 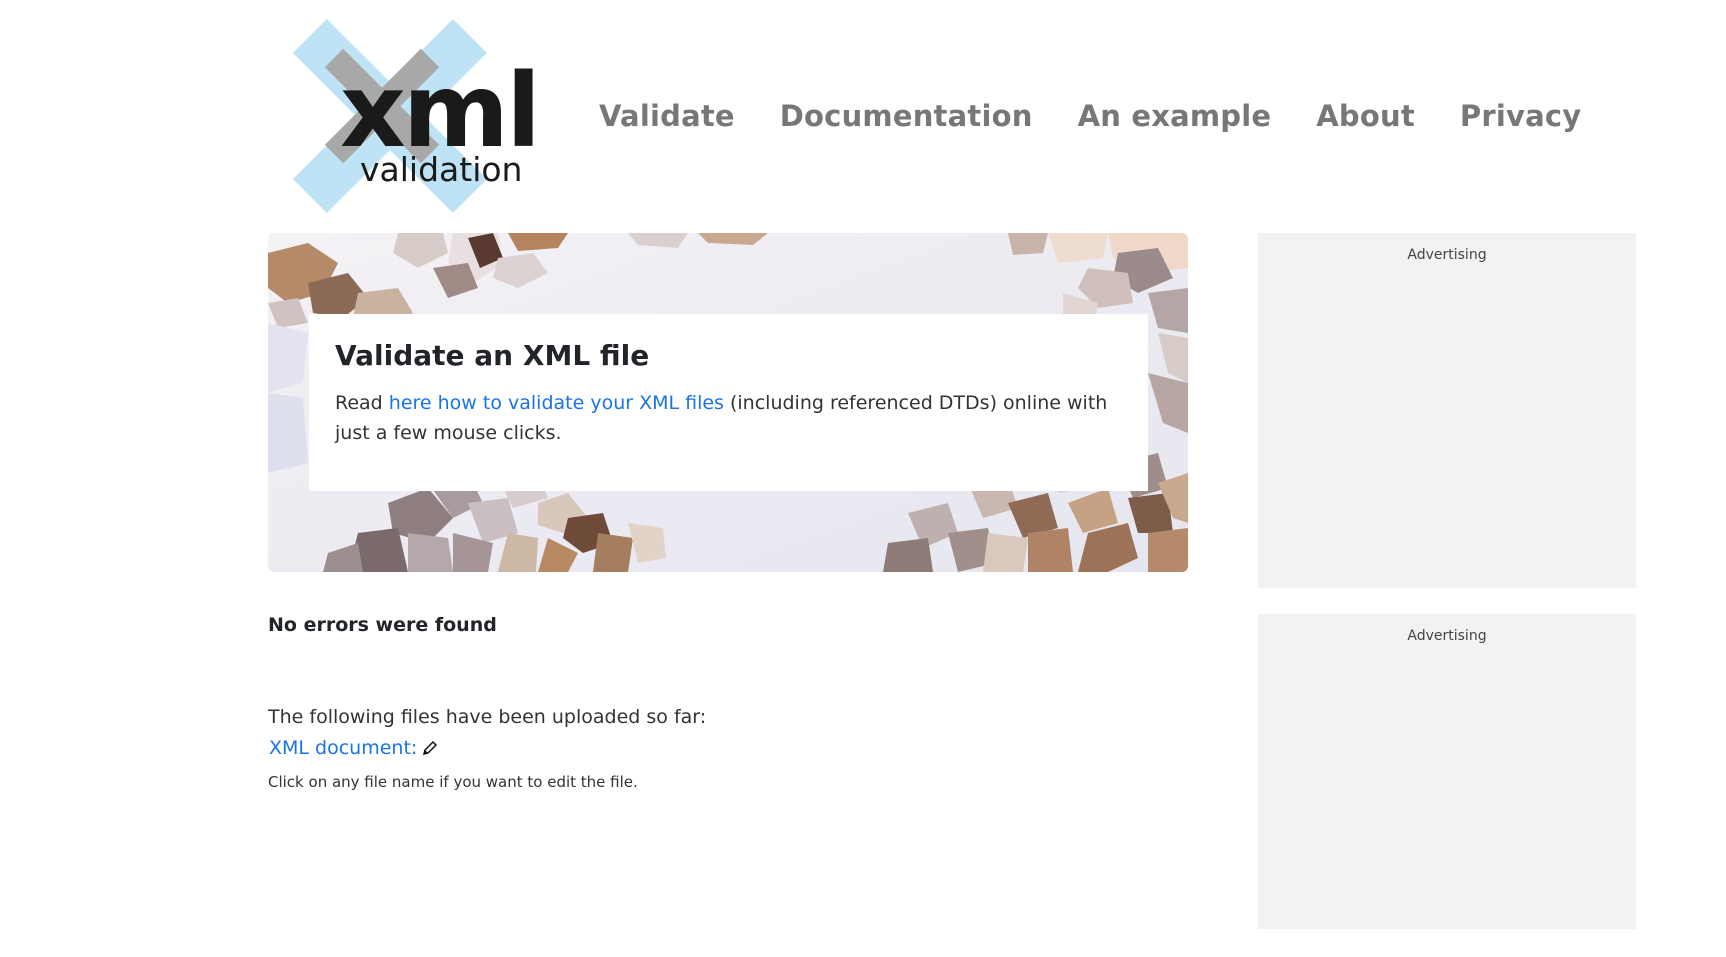 I want to click on site-logo: xml validation, so click(x=417, y=116).